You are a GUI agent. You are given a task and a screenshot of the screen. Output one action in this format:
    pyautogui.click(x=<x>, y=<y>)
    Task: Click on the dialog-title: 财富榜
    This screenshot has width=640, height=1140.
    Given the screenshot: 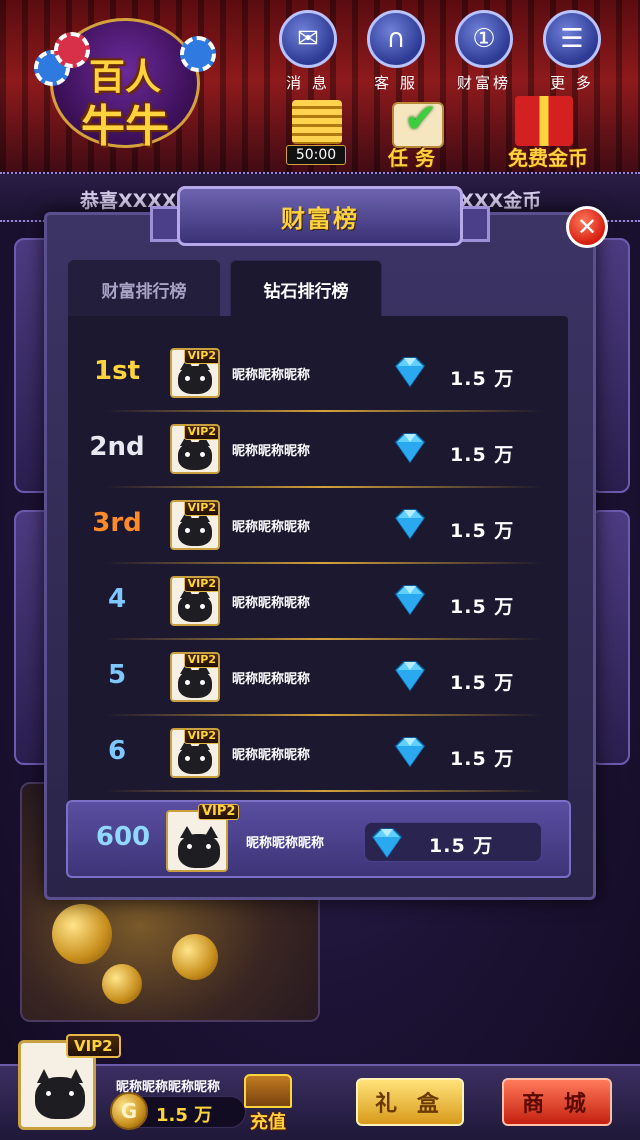 What is the action you would take?
    pyautogui.click(x=320, y=218)
    